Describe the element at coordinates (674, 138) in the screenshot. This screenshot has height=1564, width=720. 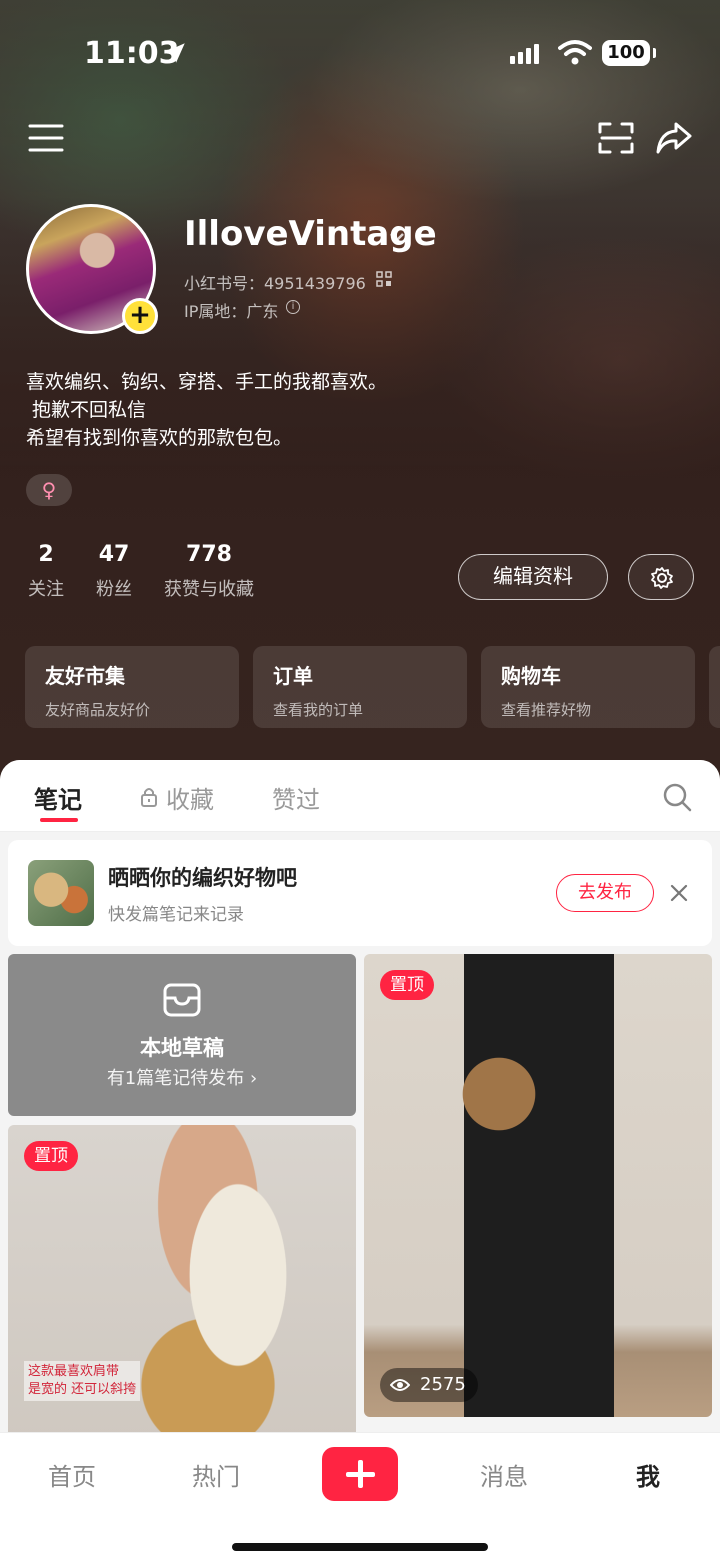
I see `share-icon` at that location.